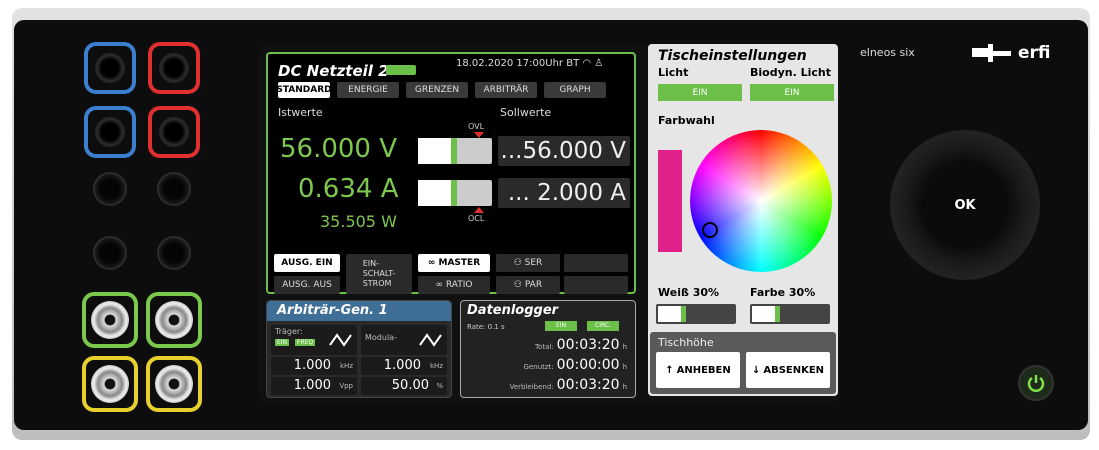 This screenshot has height=450, width=1099. I want to click on logger-used-row: Genutzt: 00:00:00 h, so click(575, 365).